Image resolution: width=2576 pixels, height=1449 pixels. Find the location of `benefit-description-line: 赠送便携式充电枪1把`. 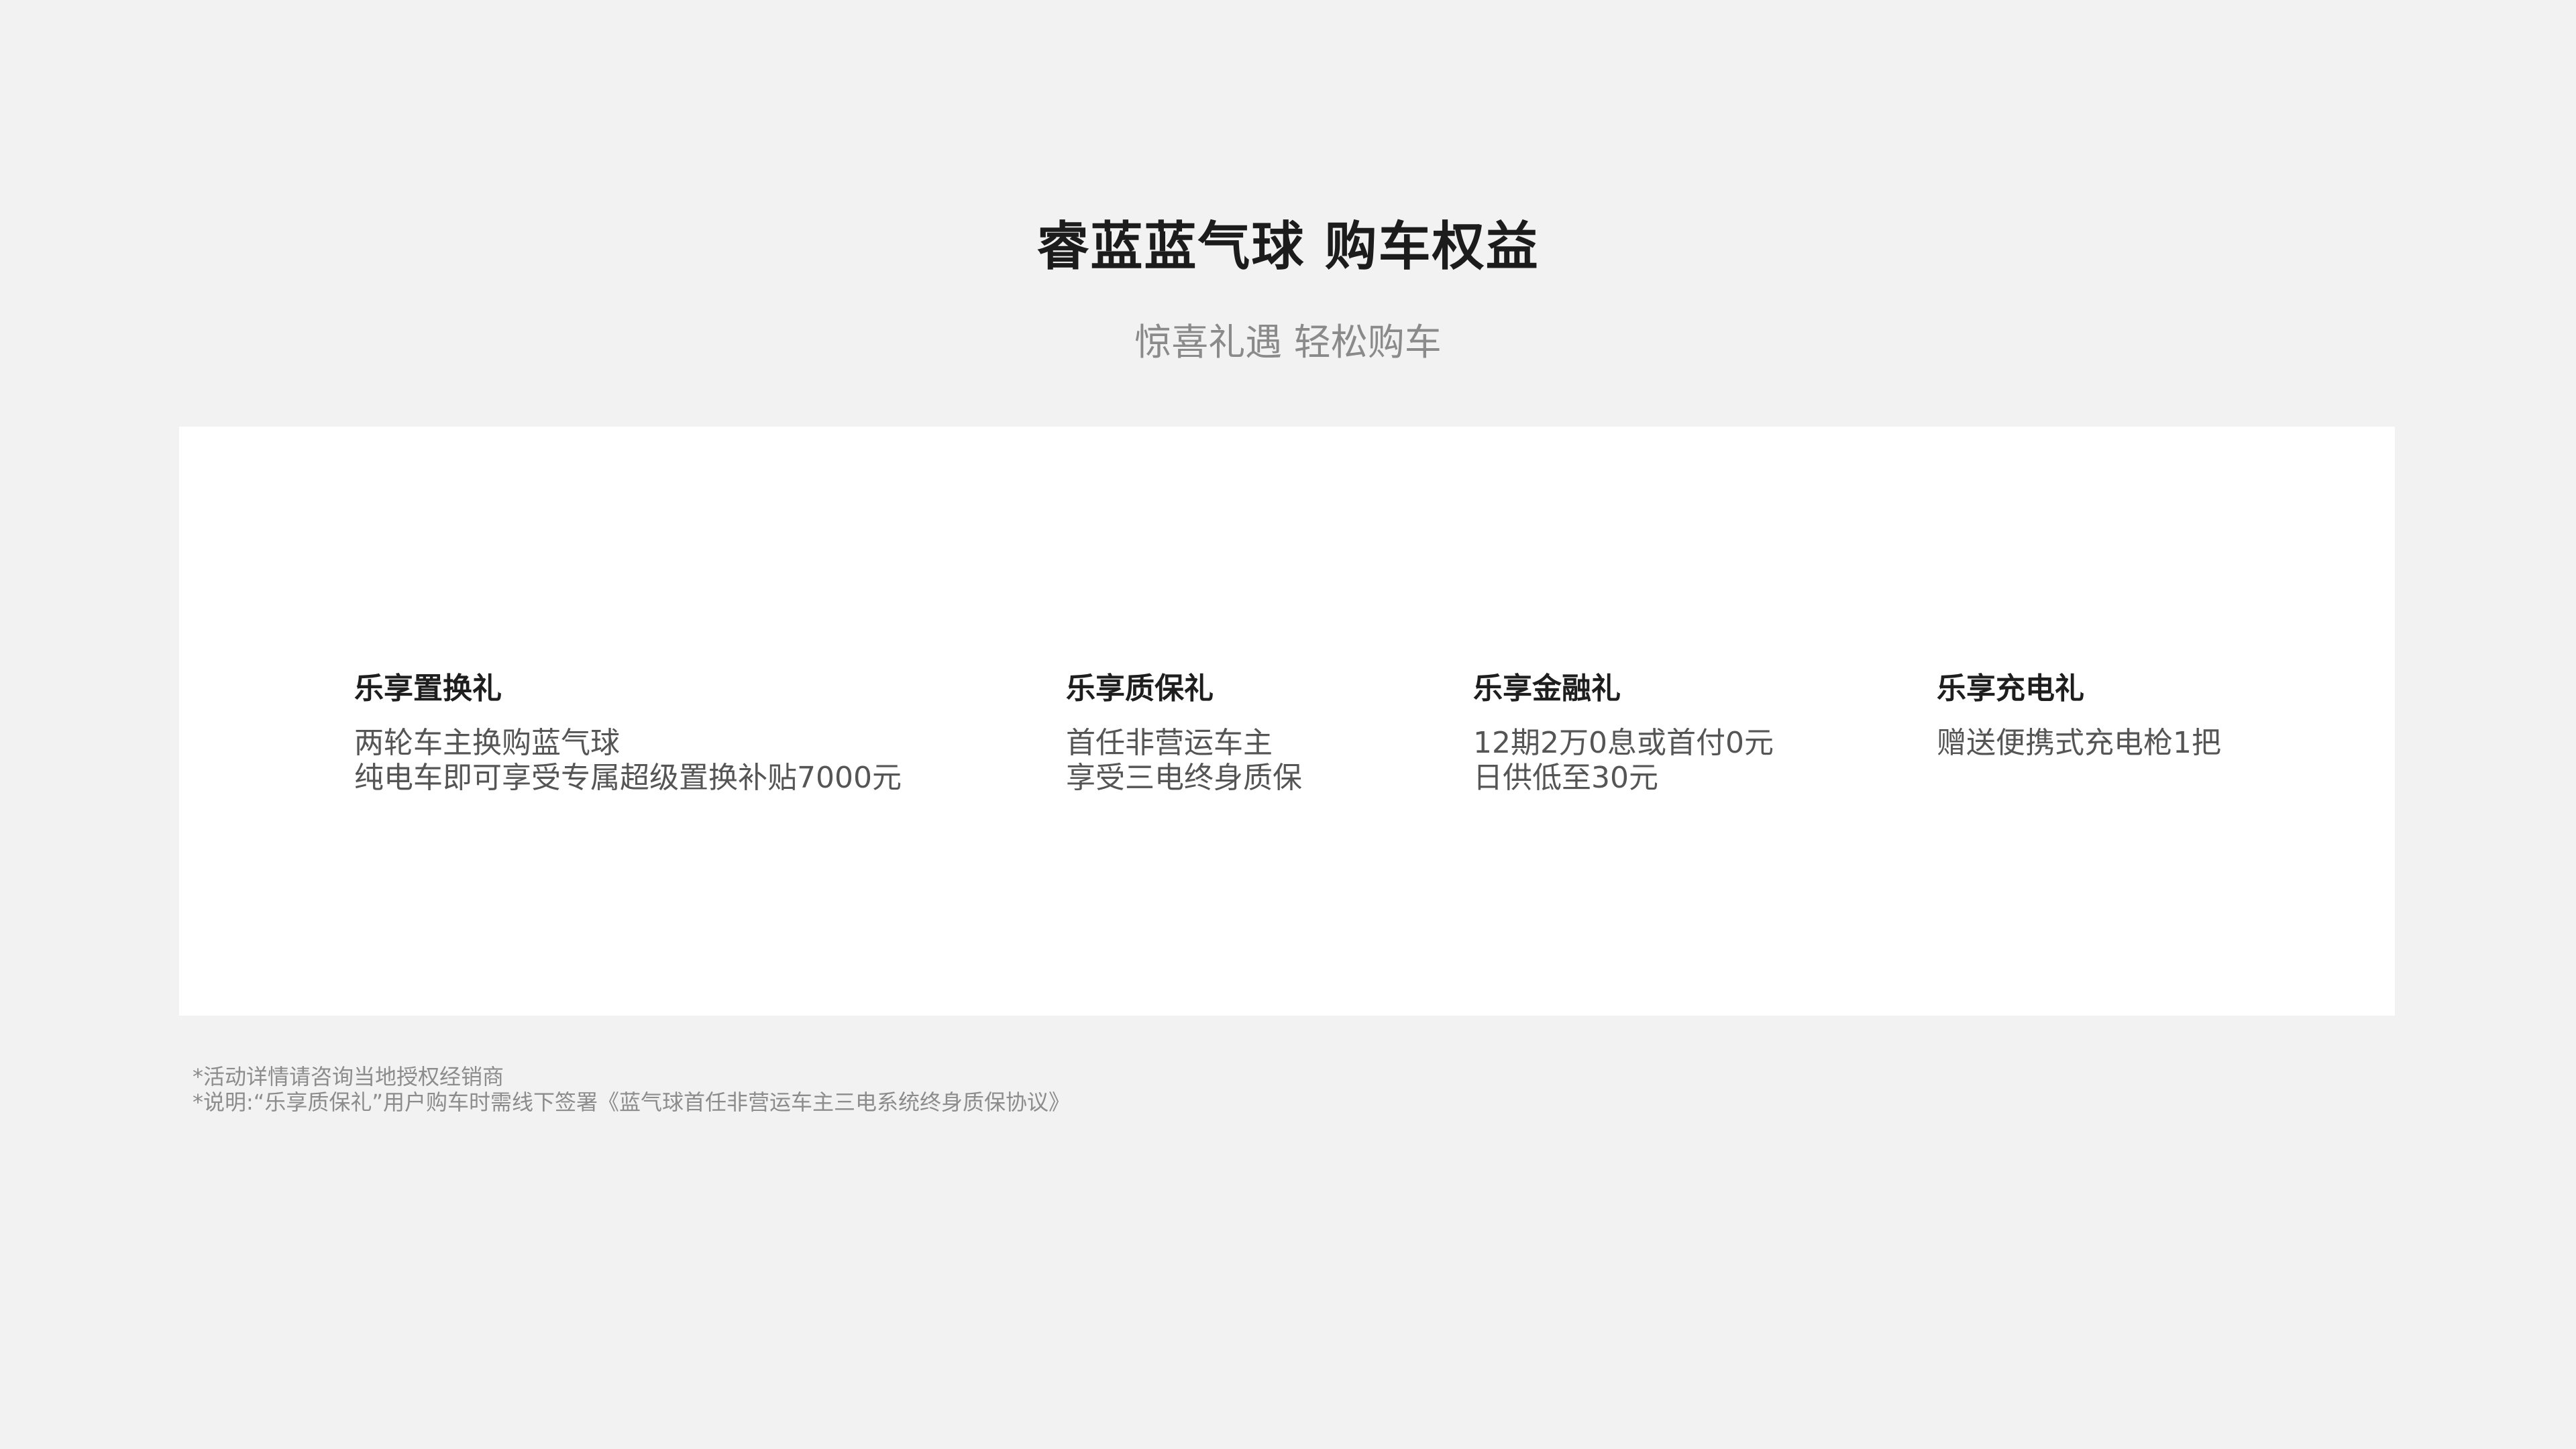

benefit-description-line: 赠送便携式充电枪1把 is located at coordinates (2079, 743).